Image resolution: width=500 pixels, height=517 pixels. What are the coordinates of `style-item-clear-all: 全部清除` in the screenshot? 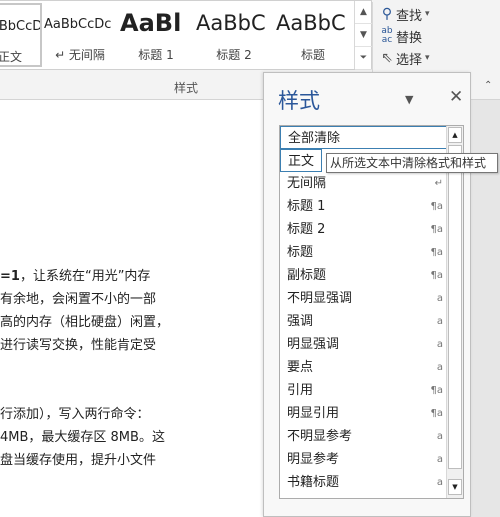 It's located at (363, 137).